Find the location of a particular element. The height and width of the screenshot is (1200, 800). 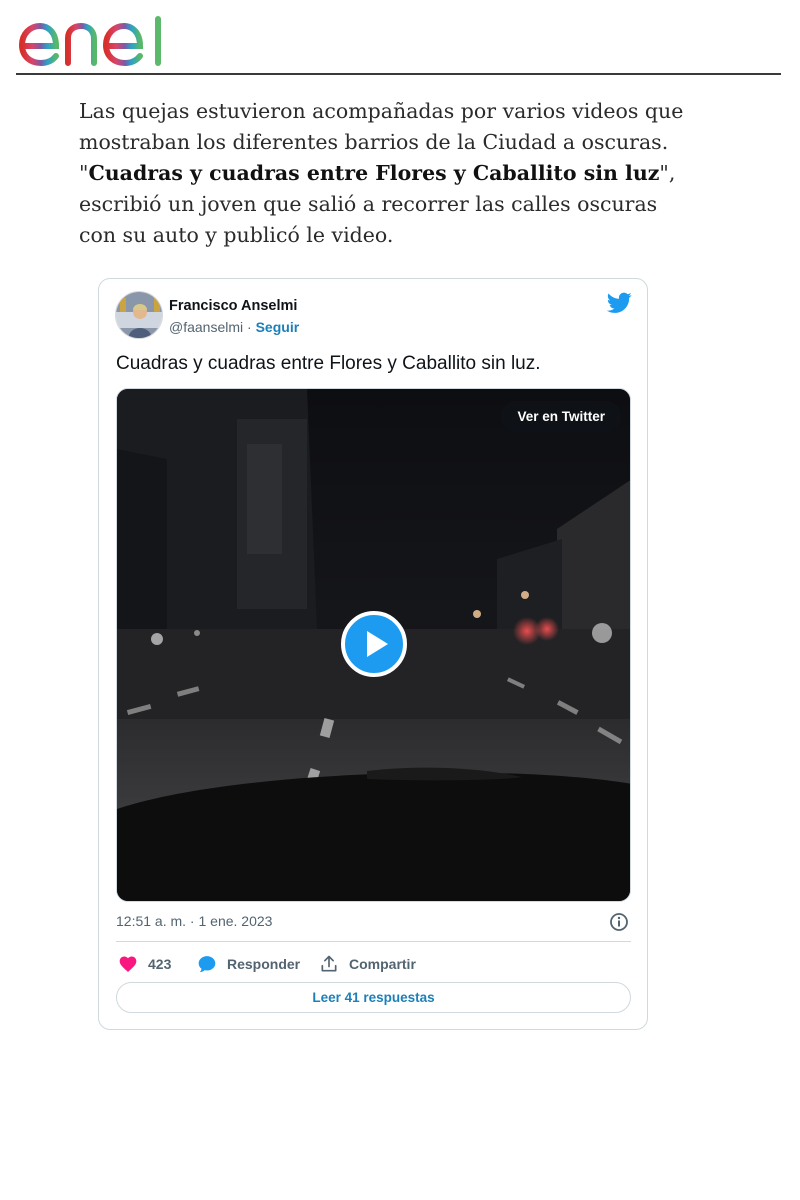

speech-bubble-icon is located at coordinates (207, 964).